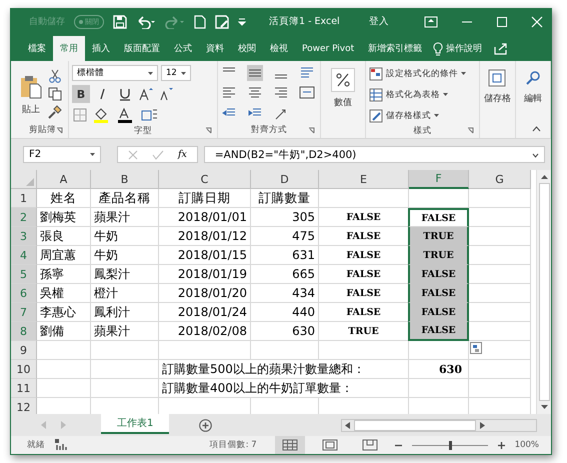 The width and height of the screenshot is (567, 463). I want to click on cell-styles-icon, so click(375, 115).